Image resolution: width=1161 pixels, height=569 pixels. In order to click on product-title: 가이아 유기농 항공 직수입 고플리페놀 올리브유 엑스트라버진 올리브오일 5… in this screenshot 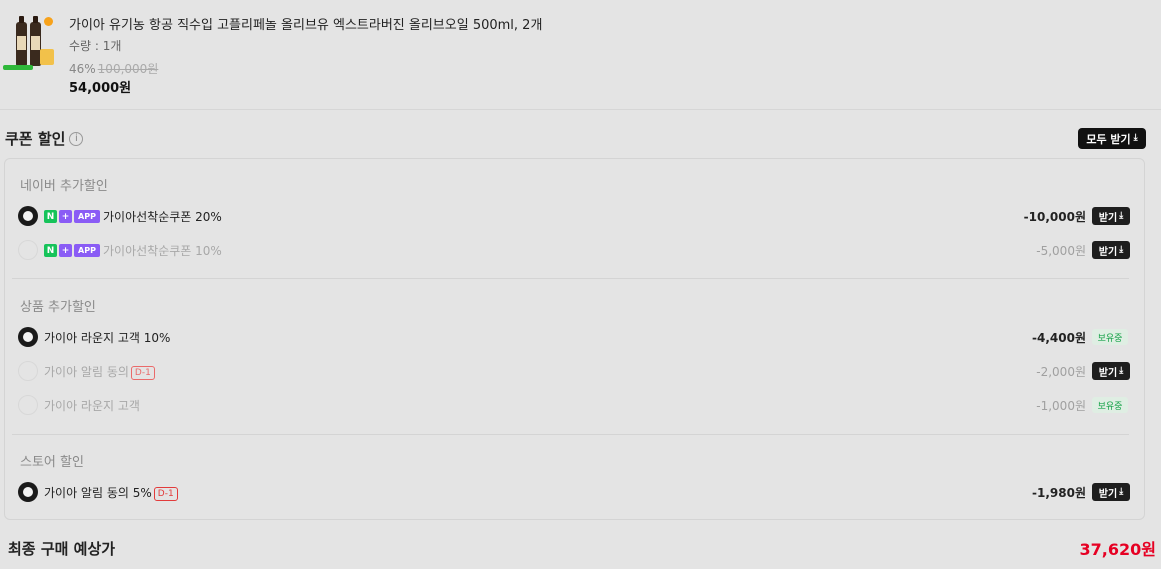, I will do `click(305, 23)`.